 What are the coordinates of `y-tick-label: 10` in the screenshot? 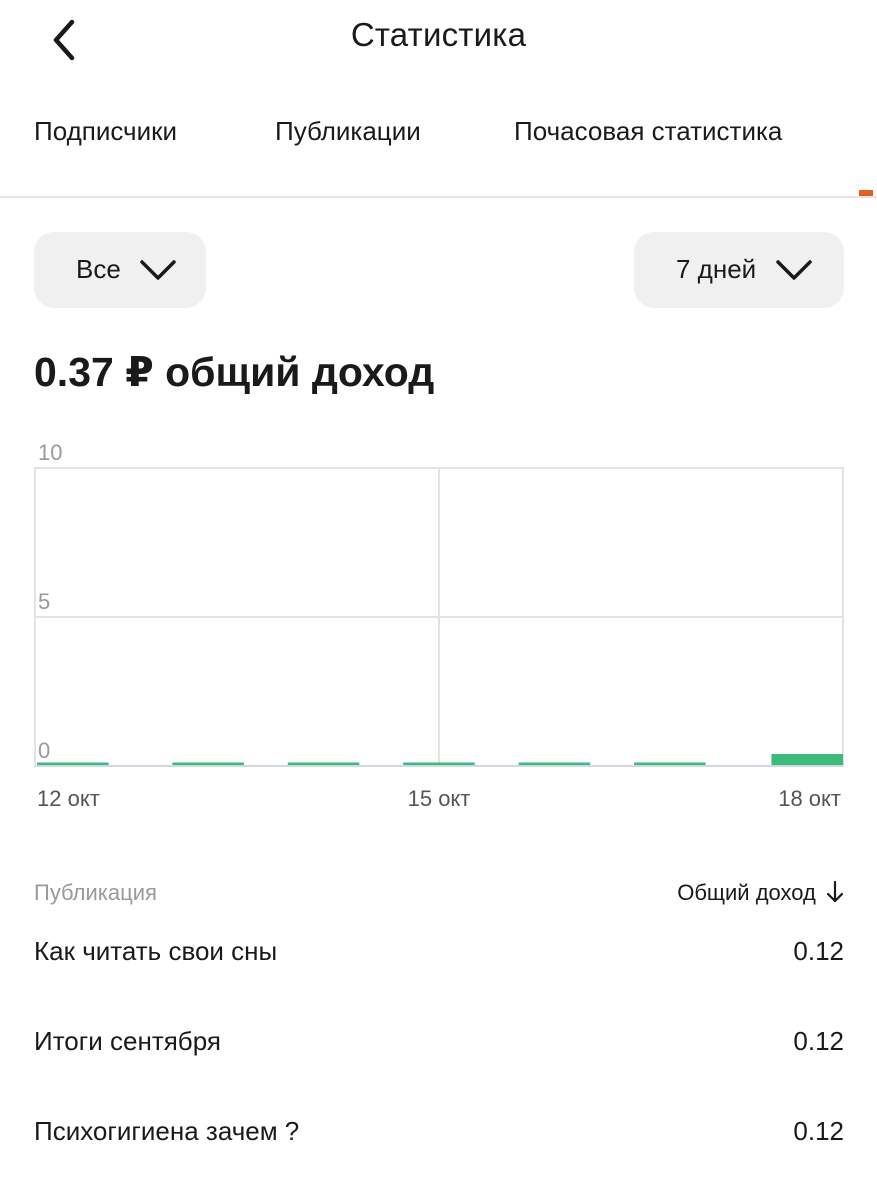 It's located at (50, 452).